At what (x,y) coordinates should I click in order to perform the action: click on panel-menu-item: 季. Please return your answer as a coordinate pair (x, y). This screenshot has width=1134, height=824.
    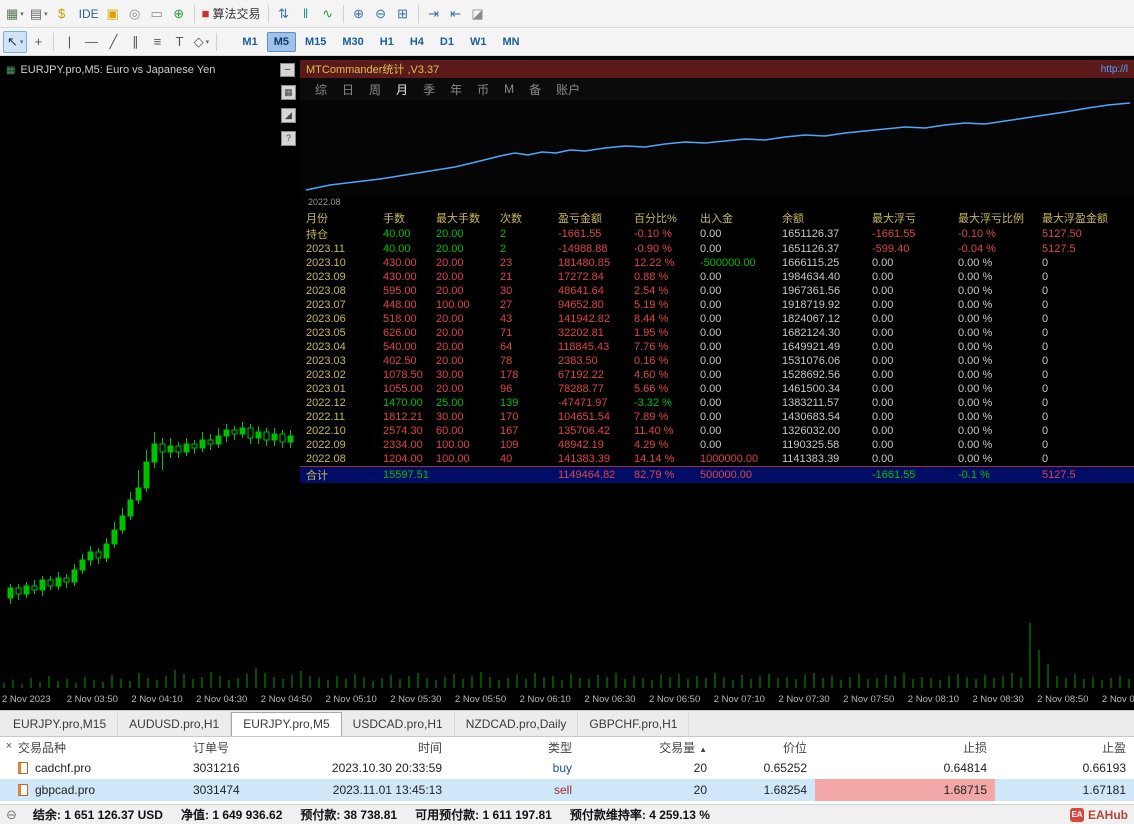
    Looking at the image, I should click on (429, 89).